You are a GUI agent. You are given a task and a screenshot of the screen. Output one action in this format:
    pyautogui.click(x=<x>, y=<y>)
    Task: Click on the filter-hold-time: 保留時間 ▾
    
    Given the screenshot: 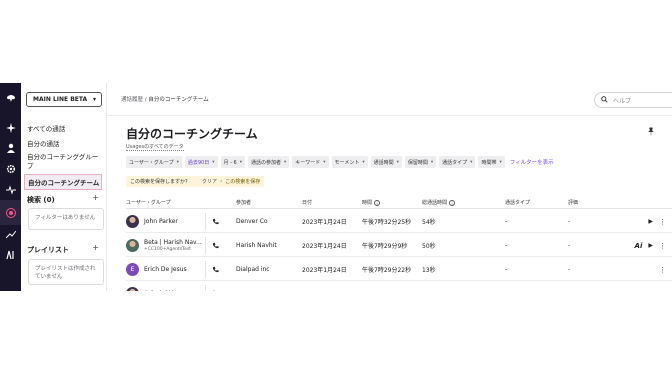 What is the action you would take?
    pyautogui.click(x=420, y=162)
    